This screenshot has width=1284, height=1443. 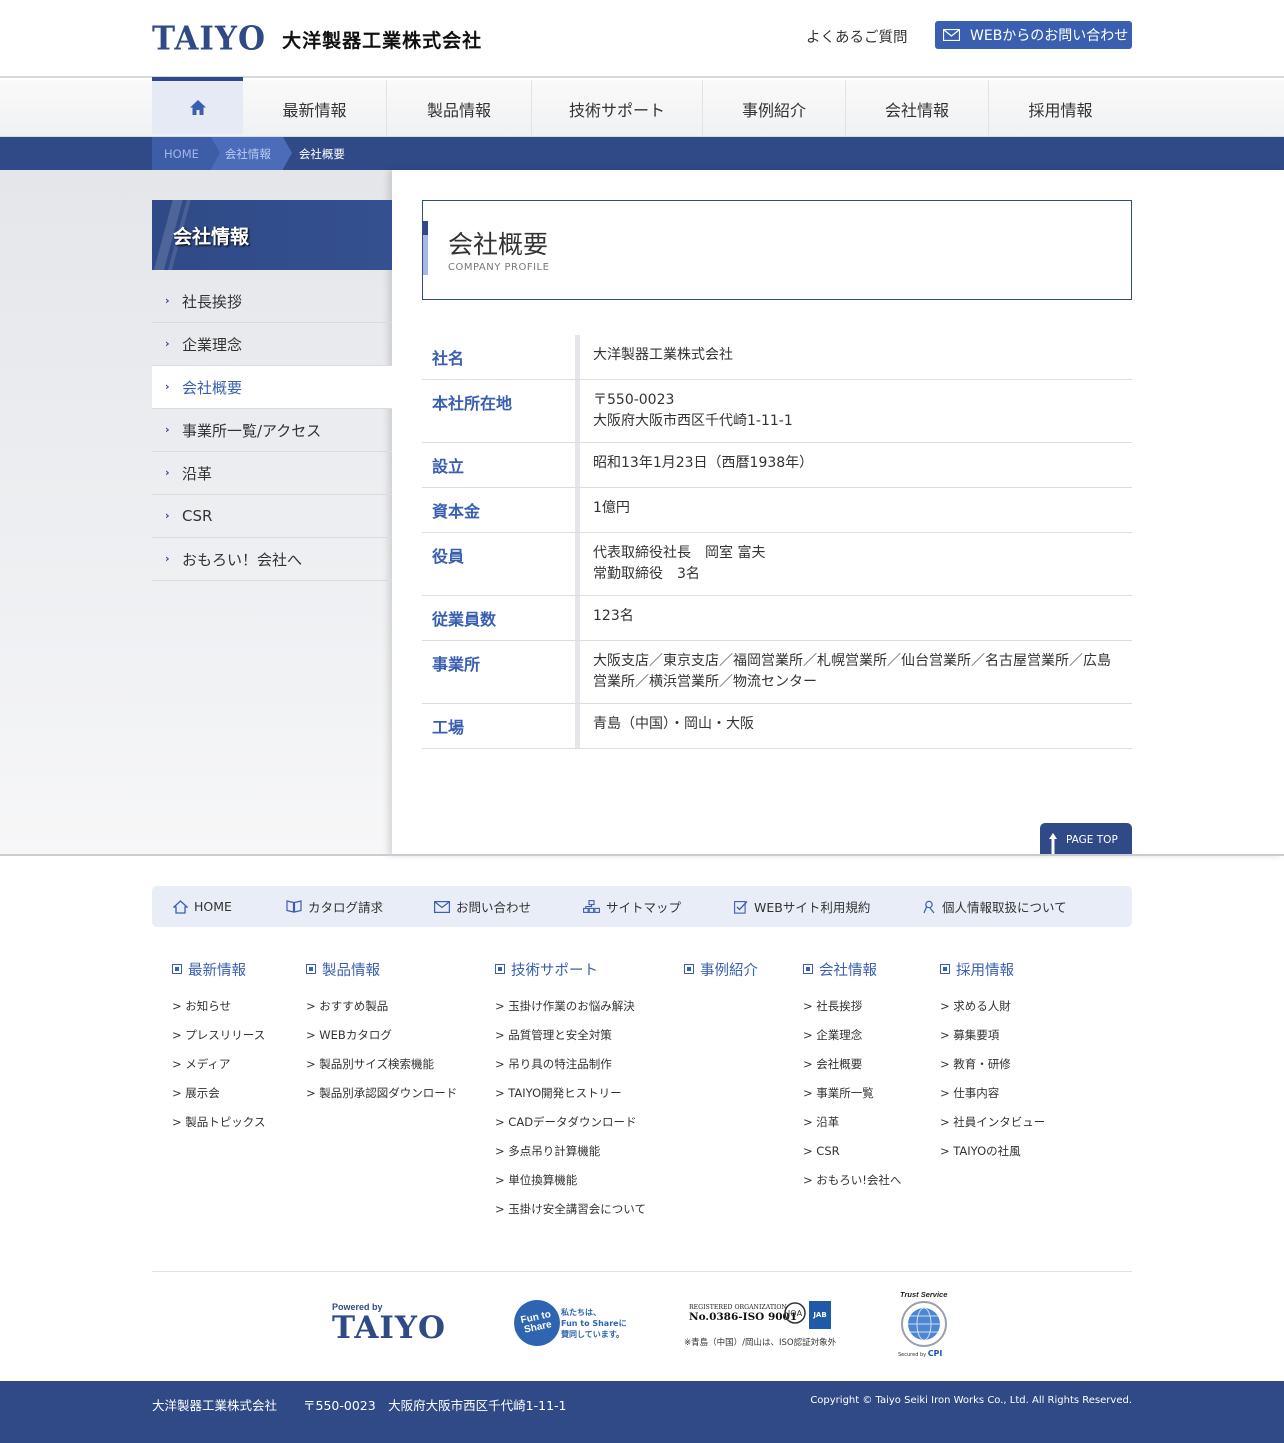 What do you see at coordinates (795, 1313) in the screenshot?
I see `iso-mark-icon: JQA` at bounding box center [795, 1313].